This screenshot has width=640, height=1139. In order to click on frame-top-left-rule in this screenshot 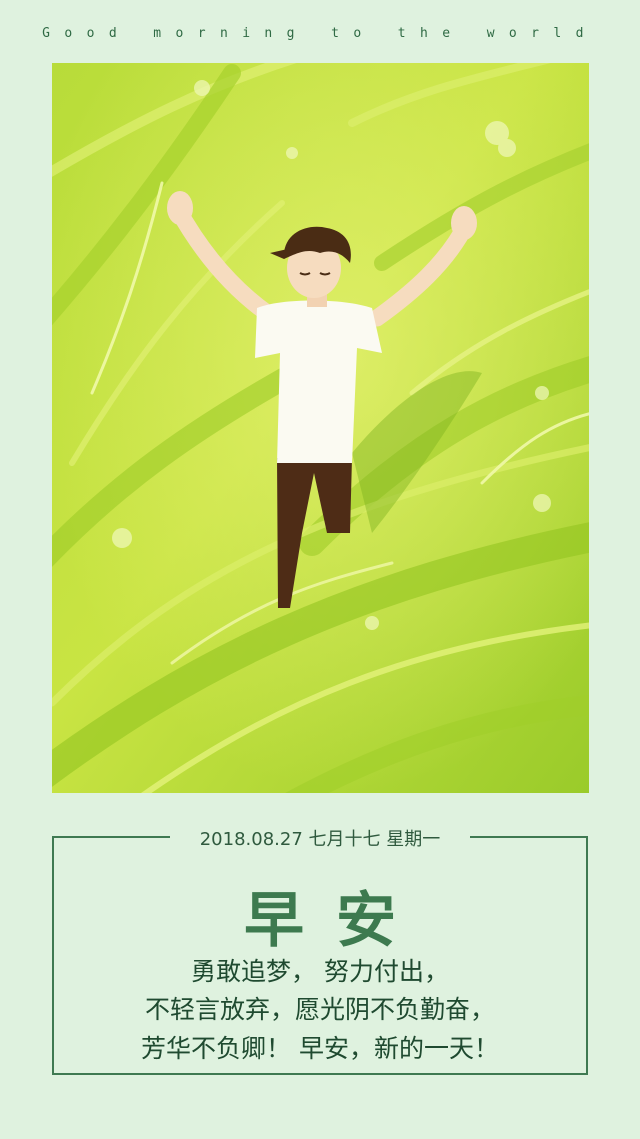, I will do `click(111, 837)`.